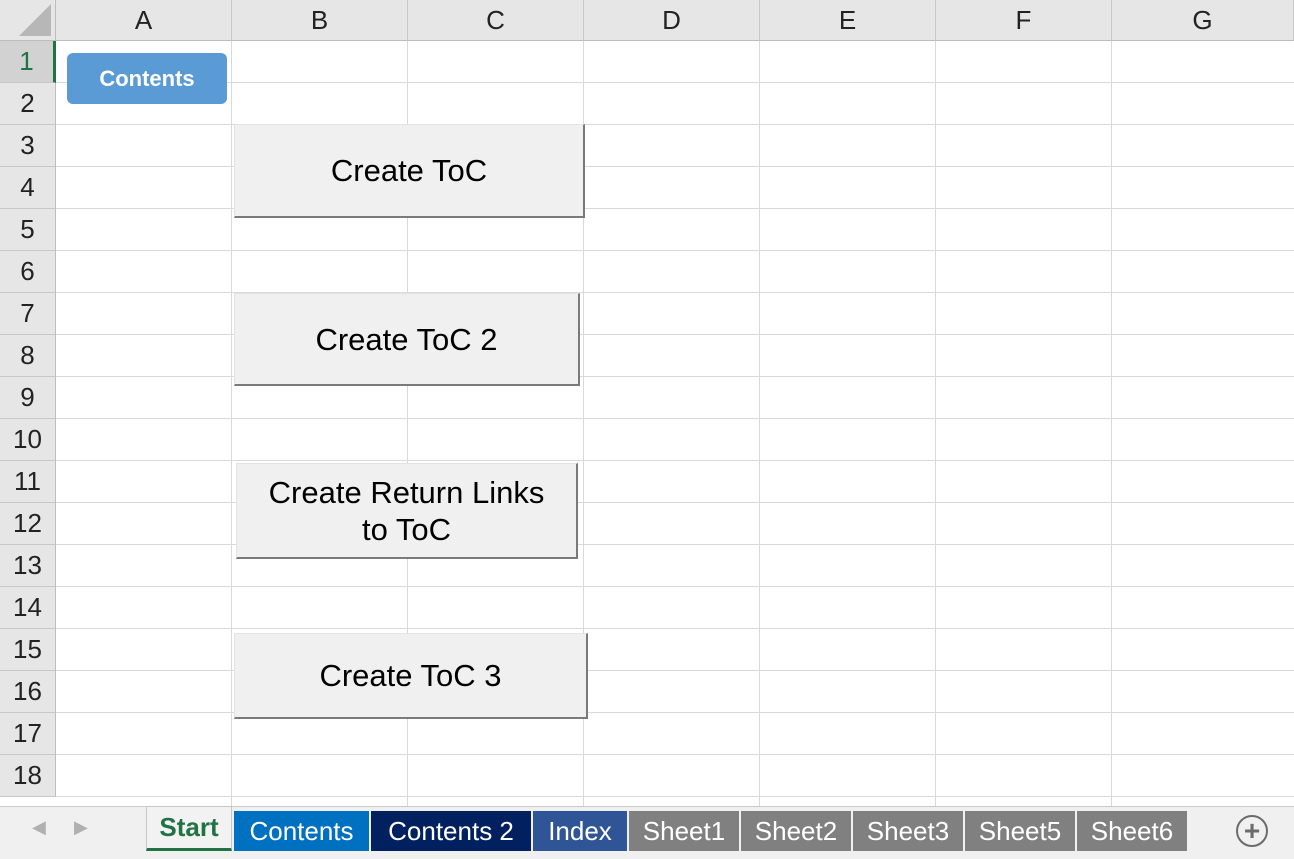 Image resolution: width=1294 pixels, height=859 pixels. Describe the element at coordinates (28, 734) in the screenshot. I see `row-header-17: 17` at that location.